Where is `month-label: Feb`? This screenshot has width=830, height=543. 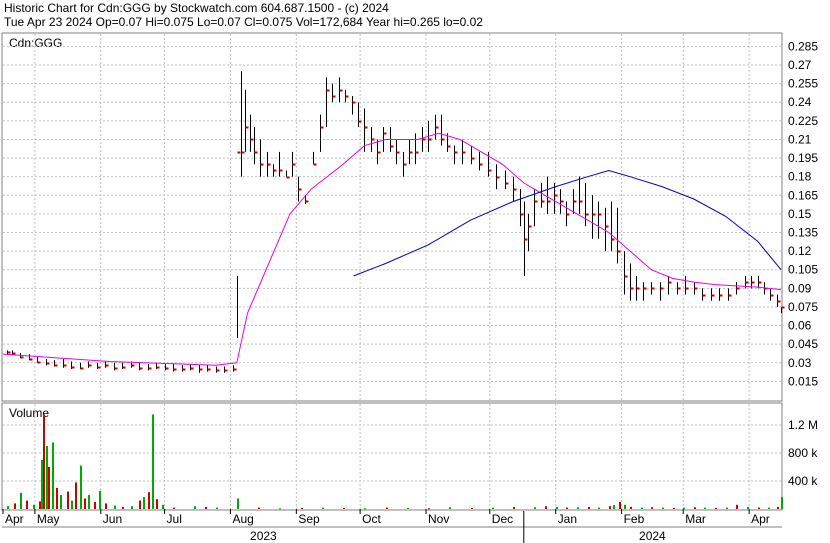
month-label: Feb is located at coordinates (634, 519).